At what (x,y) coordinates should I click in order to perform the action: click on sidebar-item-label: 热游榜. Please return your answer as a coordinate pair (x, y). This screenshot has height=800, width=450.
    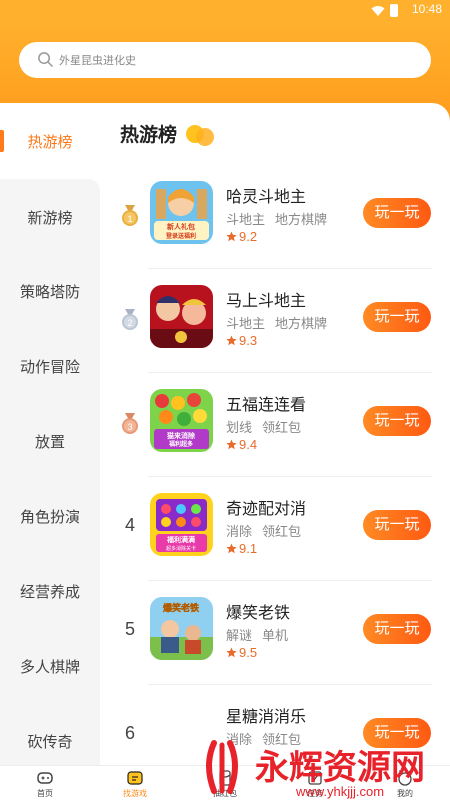
    Looking at the image, I should click on (50, 142).